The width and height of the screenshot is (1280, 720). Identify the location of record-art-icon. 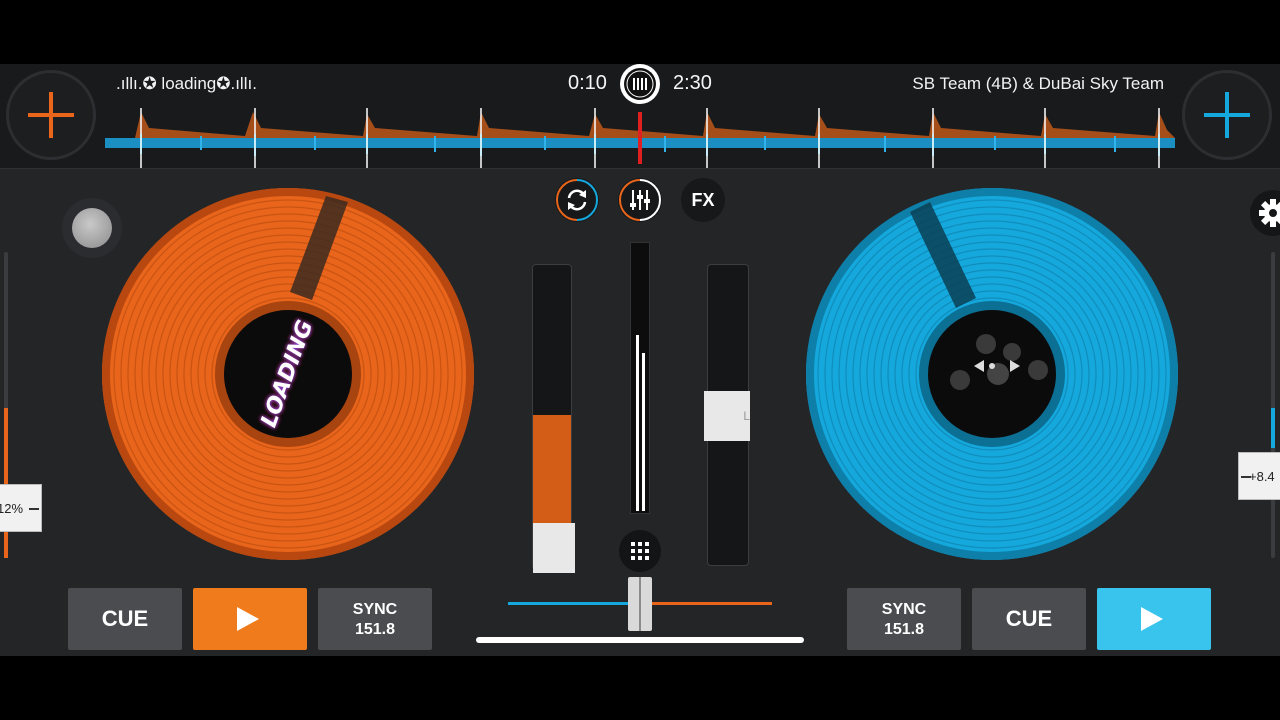
(999, 362).